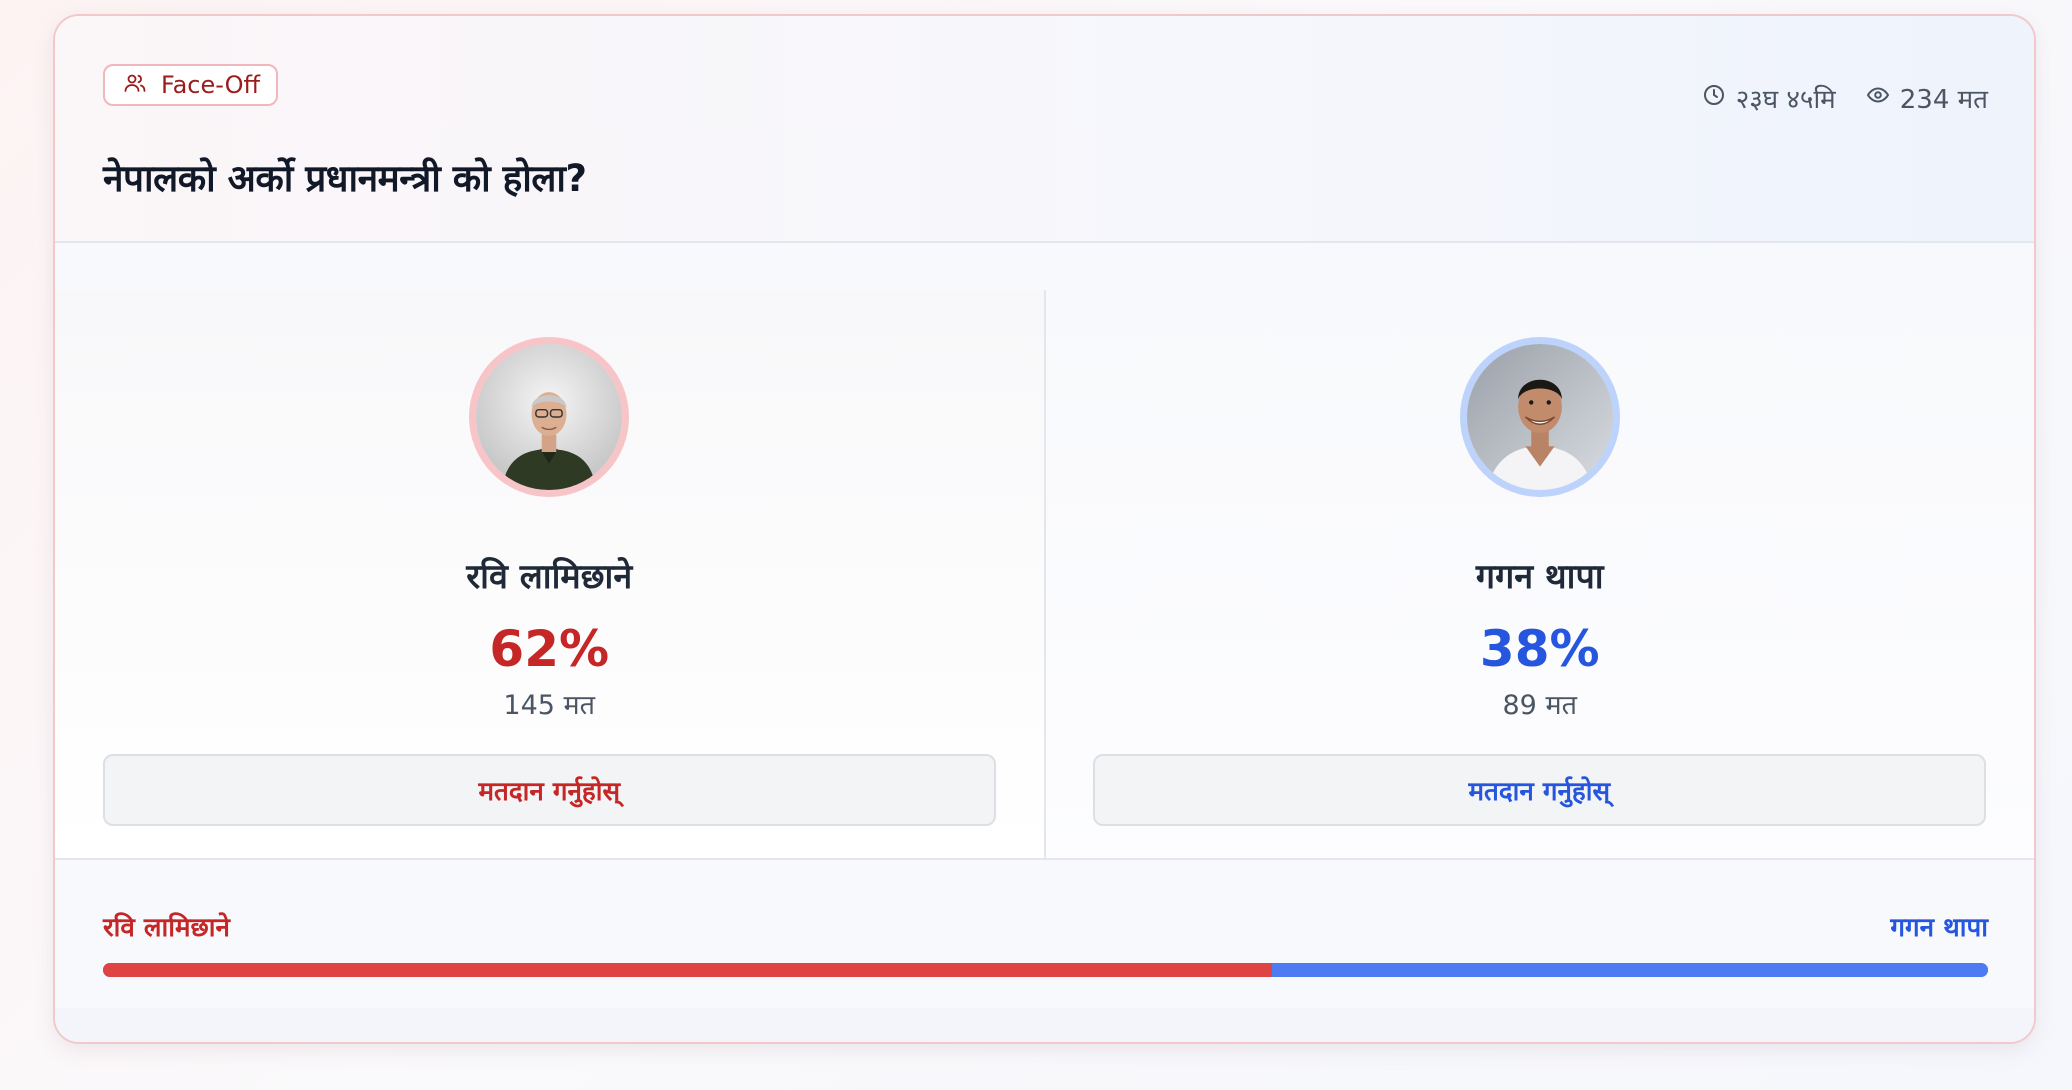  Describe the element at coordinates (135, 85) in the screenshot. I see `users-icon` at that location.